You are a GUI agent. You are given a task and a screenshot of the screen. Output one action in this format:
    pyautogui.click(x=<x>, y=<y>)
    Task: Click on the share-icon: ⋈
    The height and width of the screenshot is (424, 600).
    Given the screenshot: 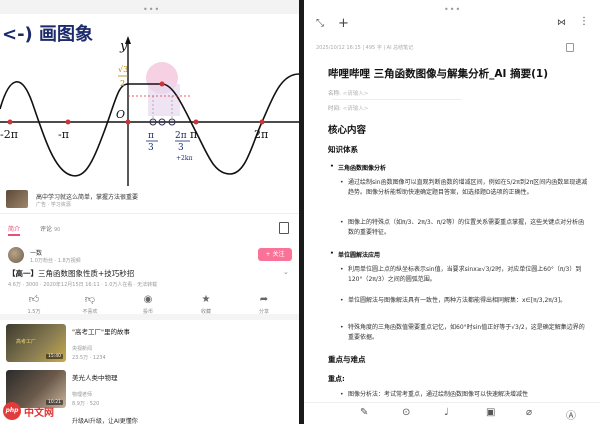 What is the action you would take?
    pyautogui.click(x=561, y=23)
    